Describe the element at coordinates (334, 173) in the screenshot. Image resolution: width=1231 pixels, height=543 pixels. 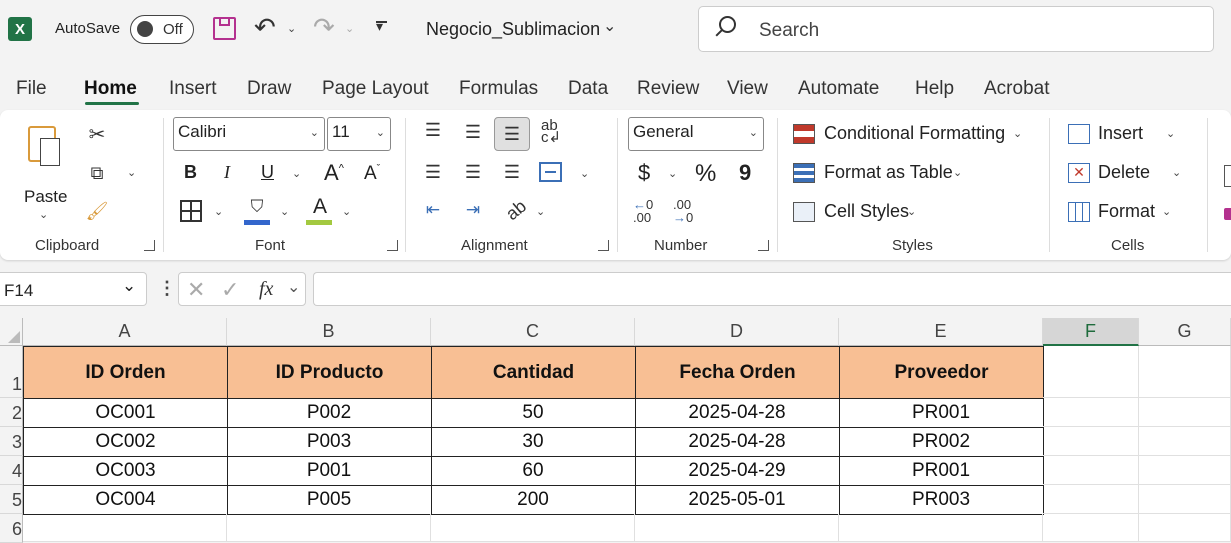
I see `increase-font-icon: A^` at that location.